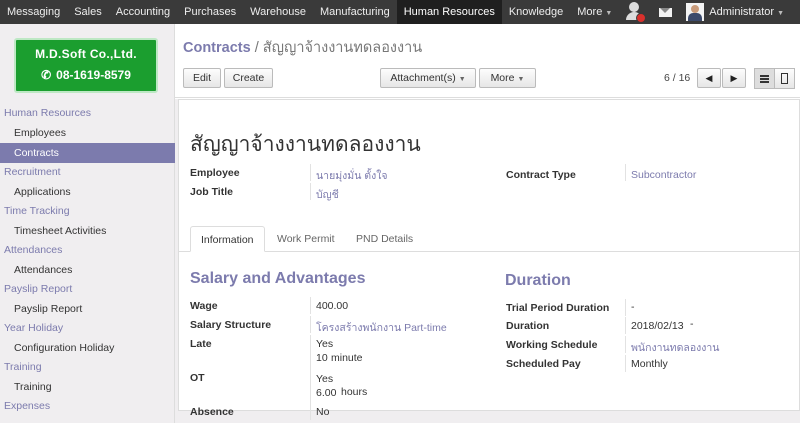 The image size is (800, 423). I want to click on pager-previous-button: ◀, so click(709, 78).